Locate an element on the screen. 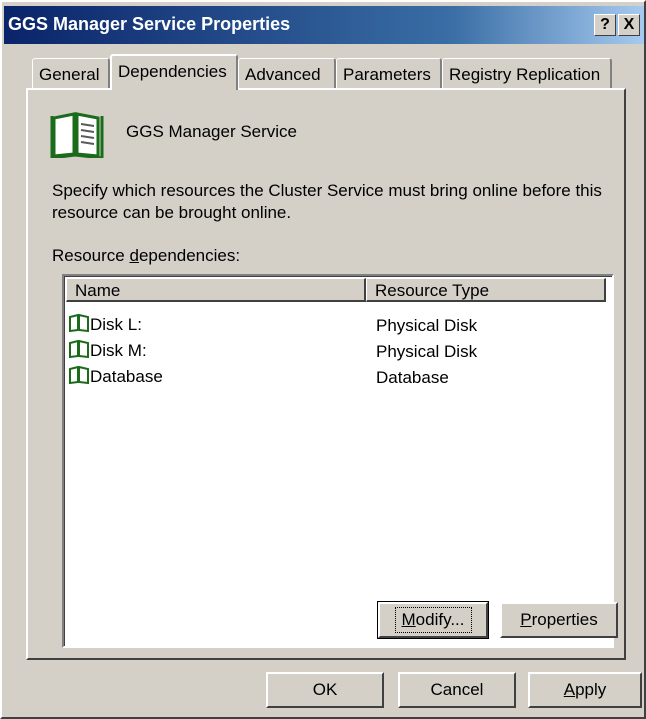  apply-button: Apply is located at coordinates (585, 690).